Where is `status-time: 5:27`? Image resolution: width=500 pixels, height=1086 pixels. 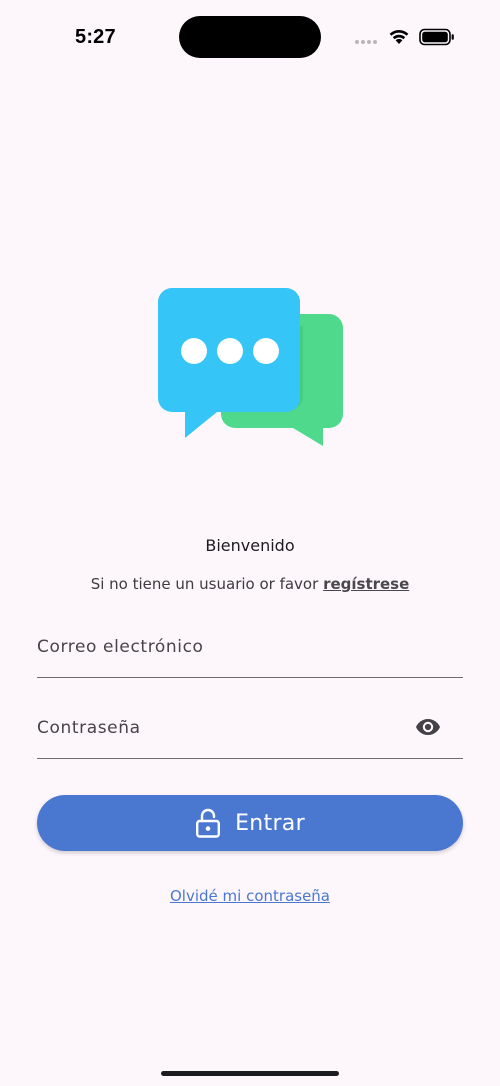 status-time: 5:27 is located at coordinates (95, 37).